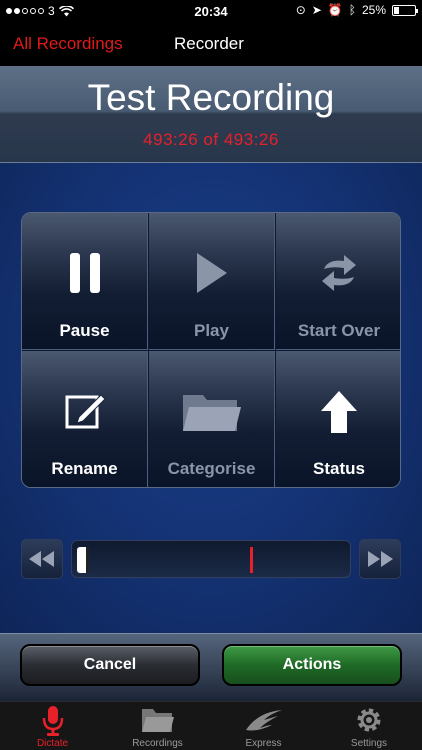 Image resolution: width=422 pixels, height=750 pixels. What do you see at coordinates (211, 97) in the screenshot?
I see `recording-title: Test Recording` at bounding box center [211, 97].